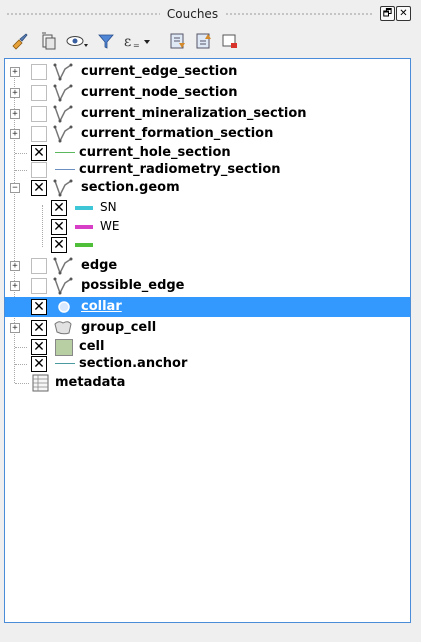 This screenshot has width=421, height=642. What do you see at coordinates (207, 227) in the screenshot?
I see `legend-row-we: ✕ WE` at bounding box center [207, 227].